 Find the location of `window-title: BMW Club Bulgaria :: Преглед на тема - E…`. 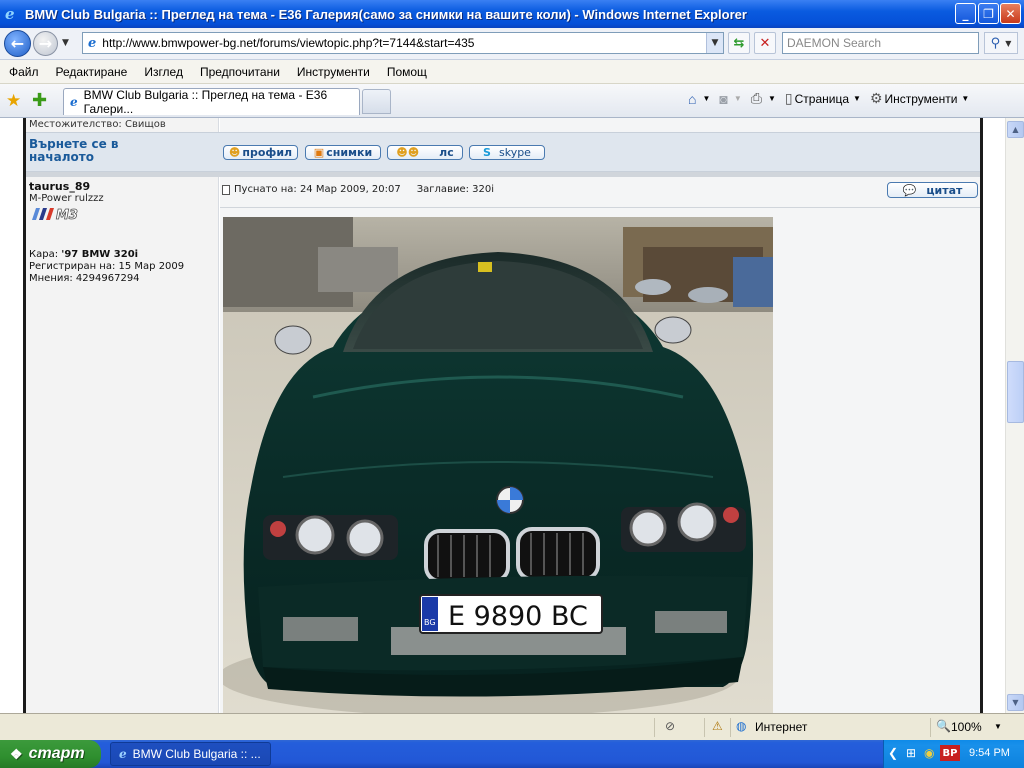

window-title: BMW Club Bulgaria :: Преглед на тема - E… is located at coordinates (386, 14).